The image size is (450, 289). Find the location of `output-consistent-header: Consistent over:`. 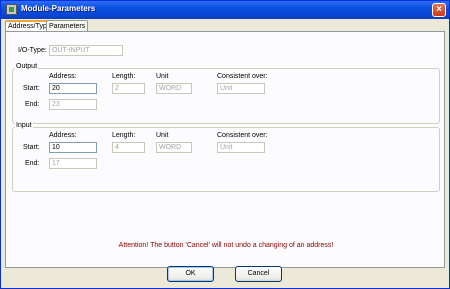

output-consistent-header: Consistent over: is located at coordinates (242, 76).